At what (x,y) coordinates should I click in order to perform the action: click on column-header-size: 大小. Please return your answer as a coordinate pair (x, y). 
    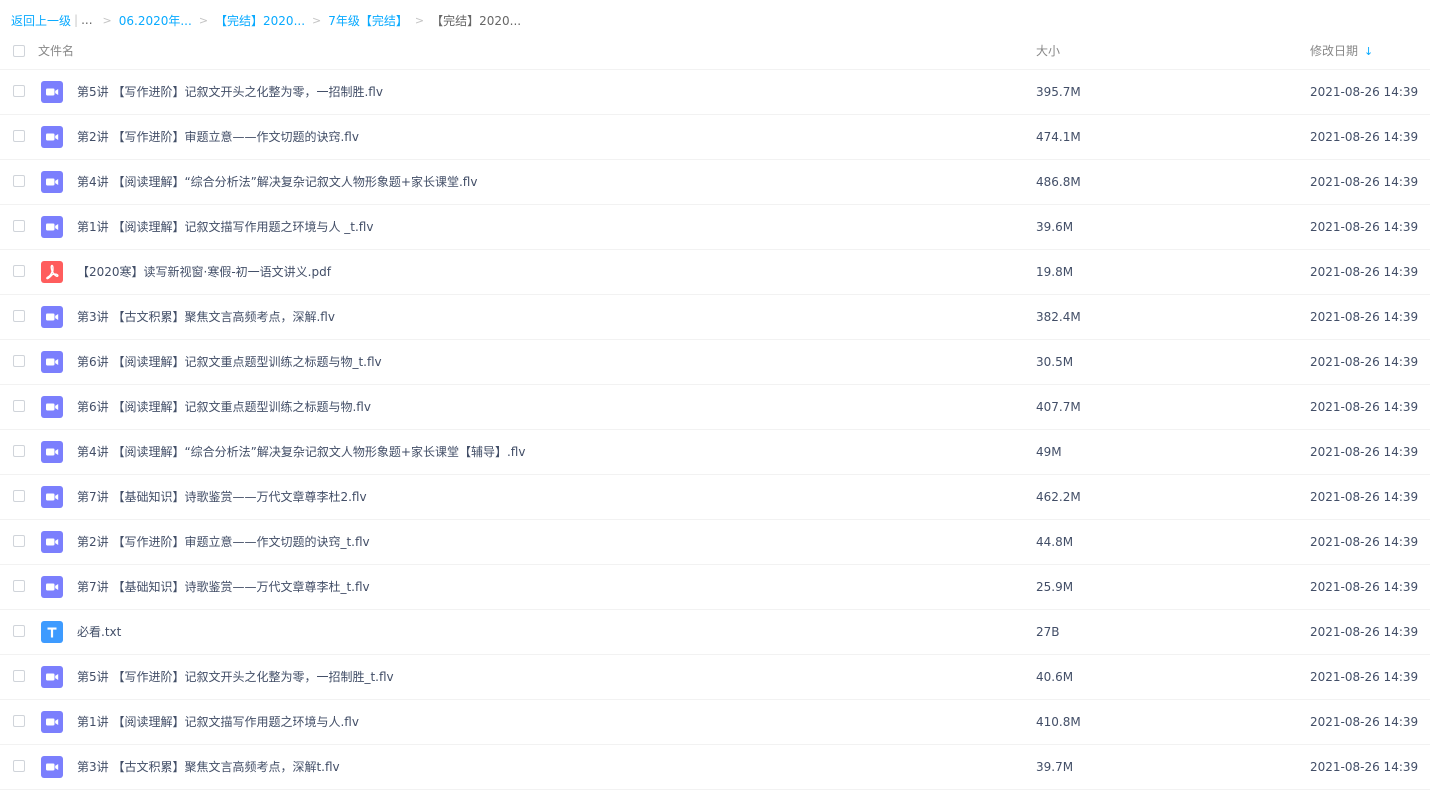
    Looking at the image, I should click on (1048, 51).